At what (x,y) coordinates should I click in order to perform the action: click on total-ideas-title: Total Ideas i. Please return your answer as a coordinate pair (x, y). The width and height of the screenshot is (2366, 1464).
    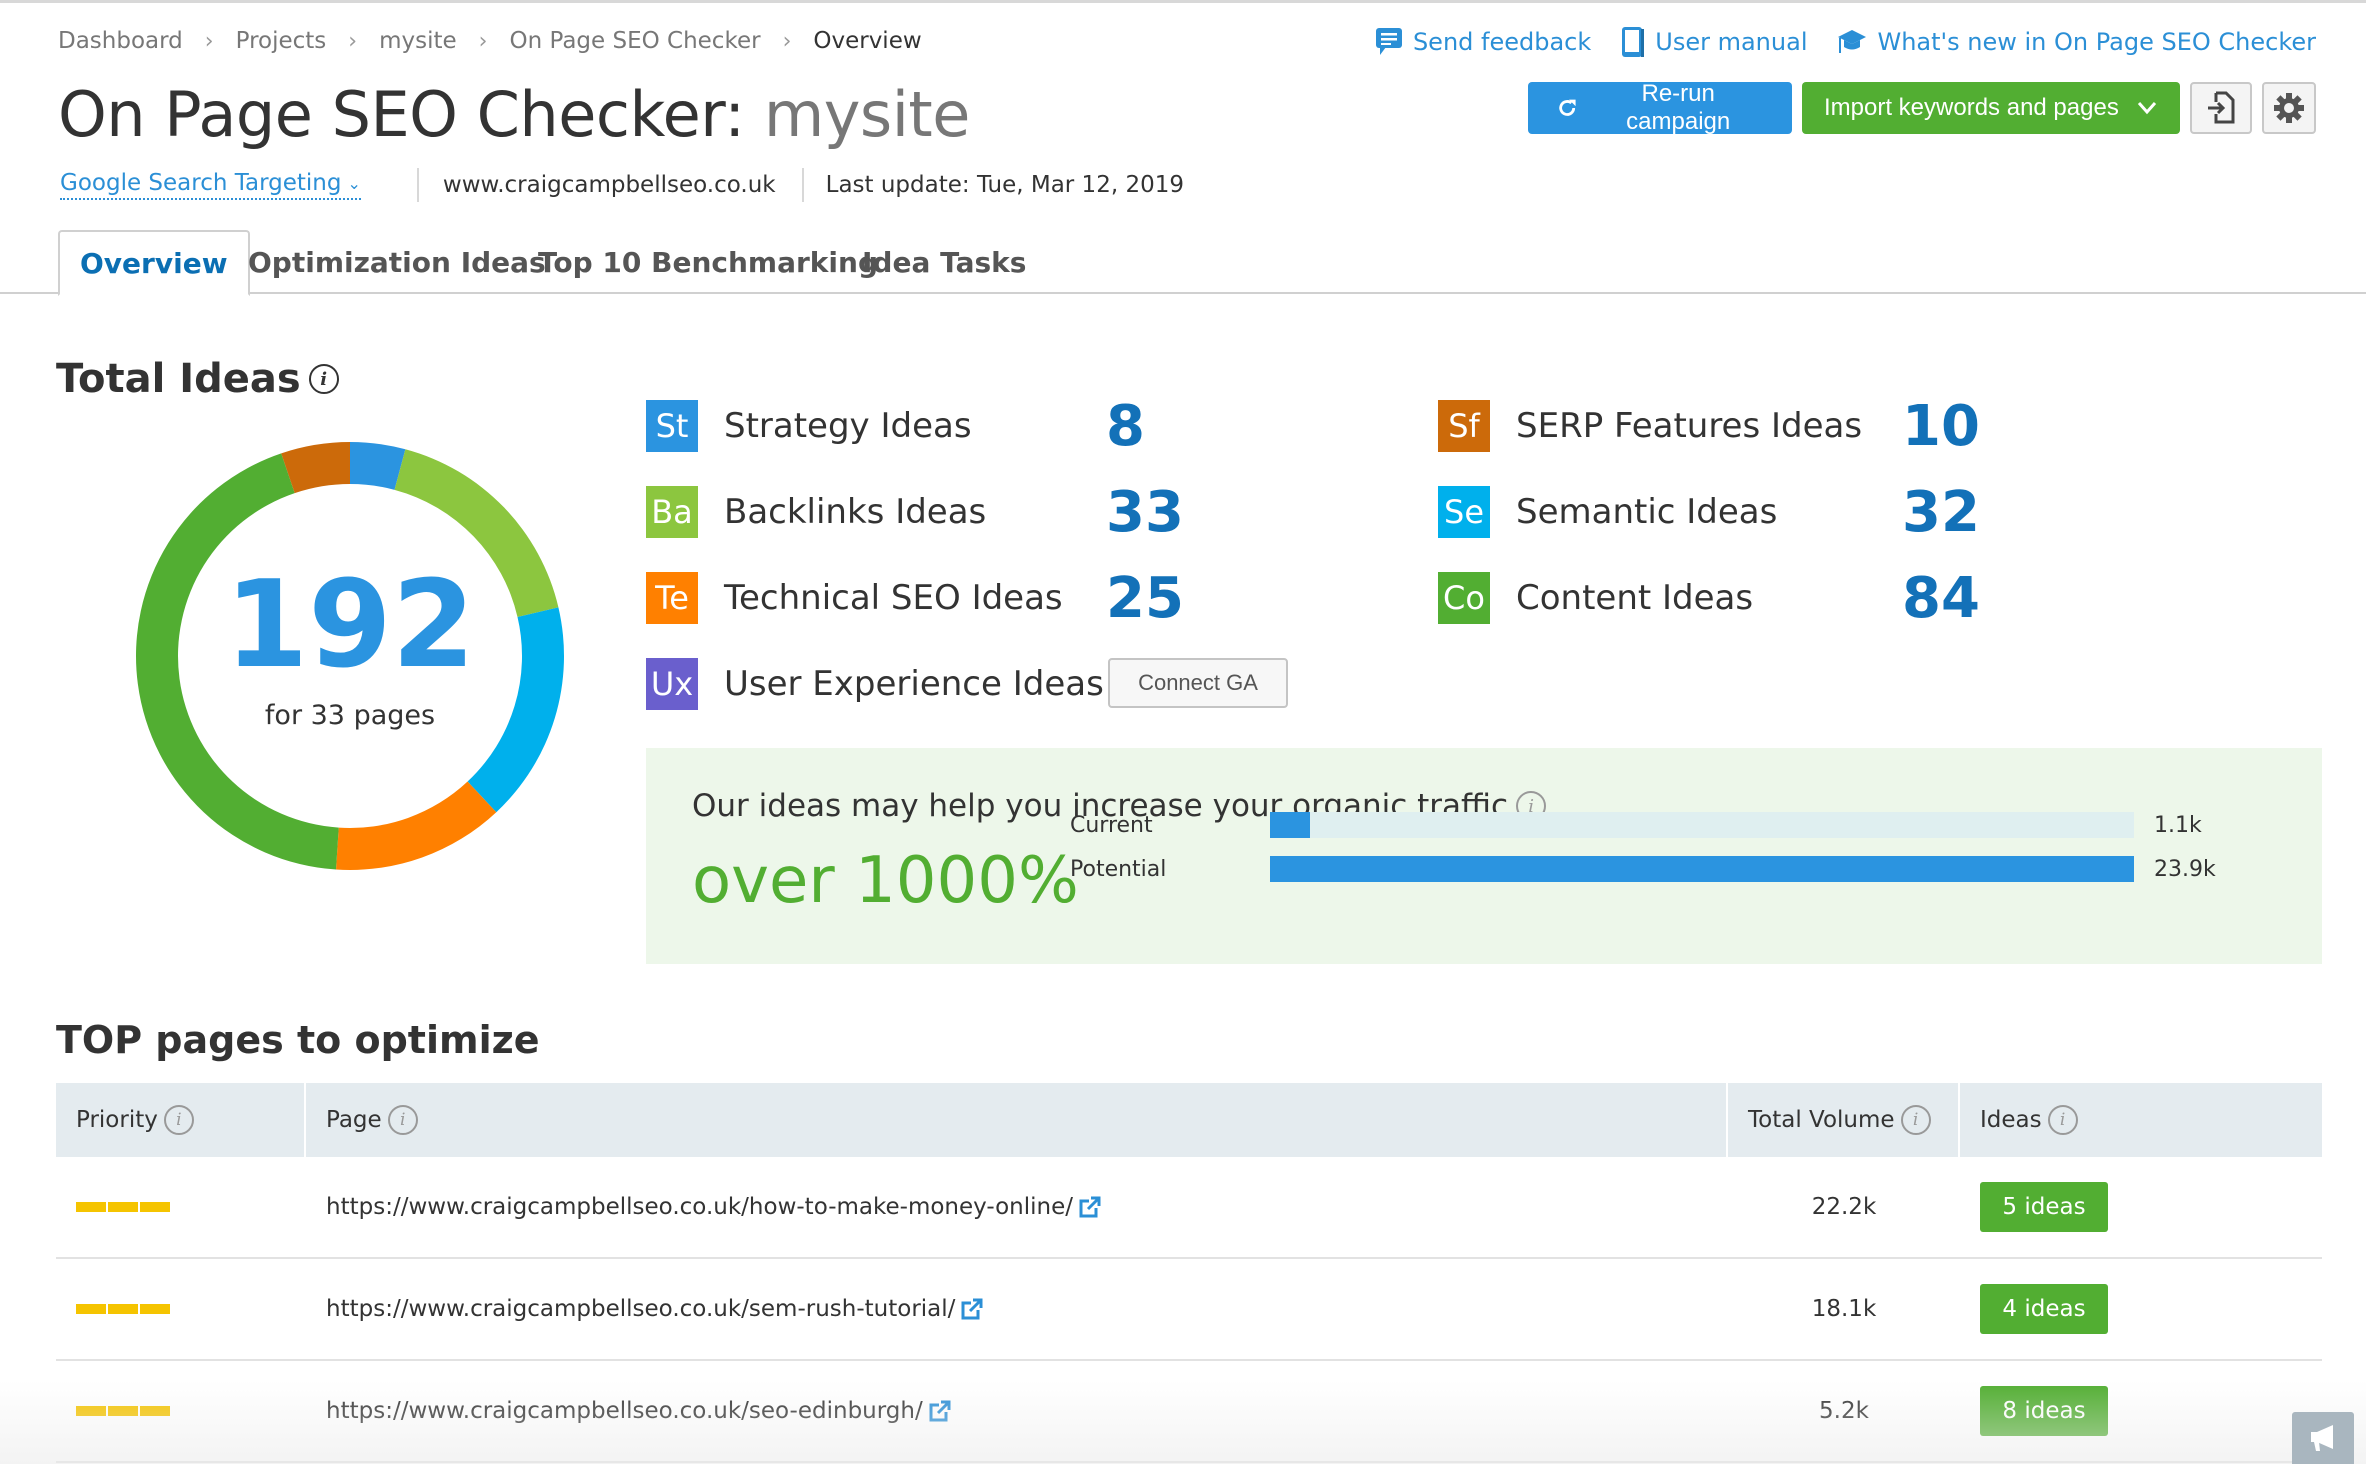
    Looking at the image, I should click on (197, 379).